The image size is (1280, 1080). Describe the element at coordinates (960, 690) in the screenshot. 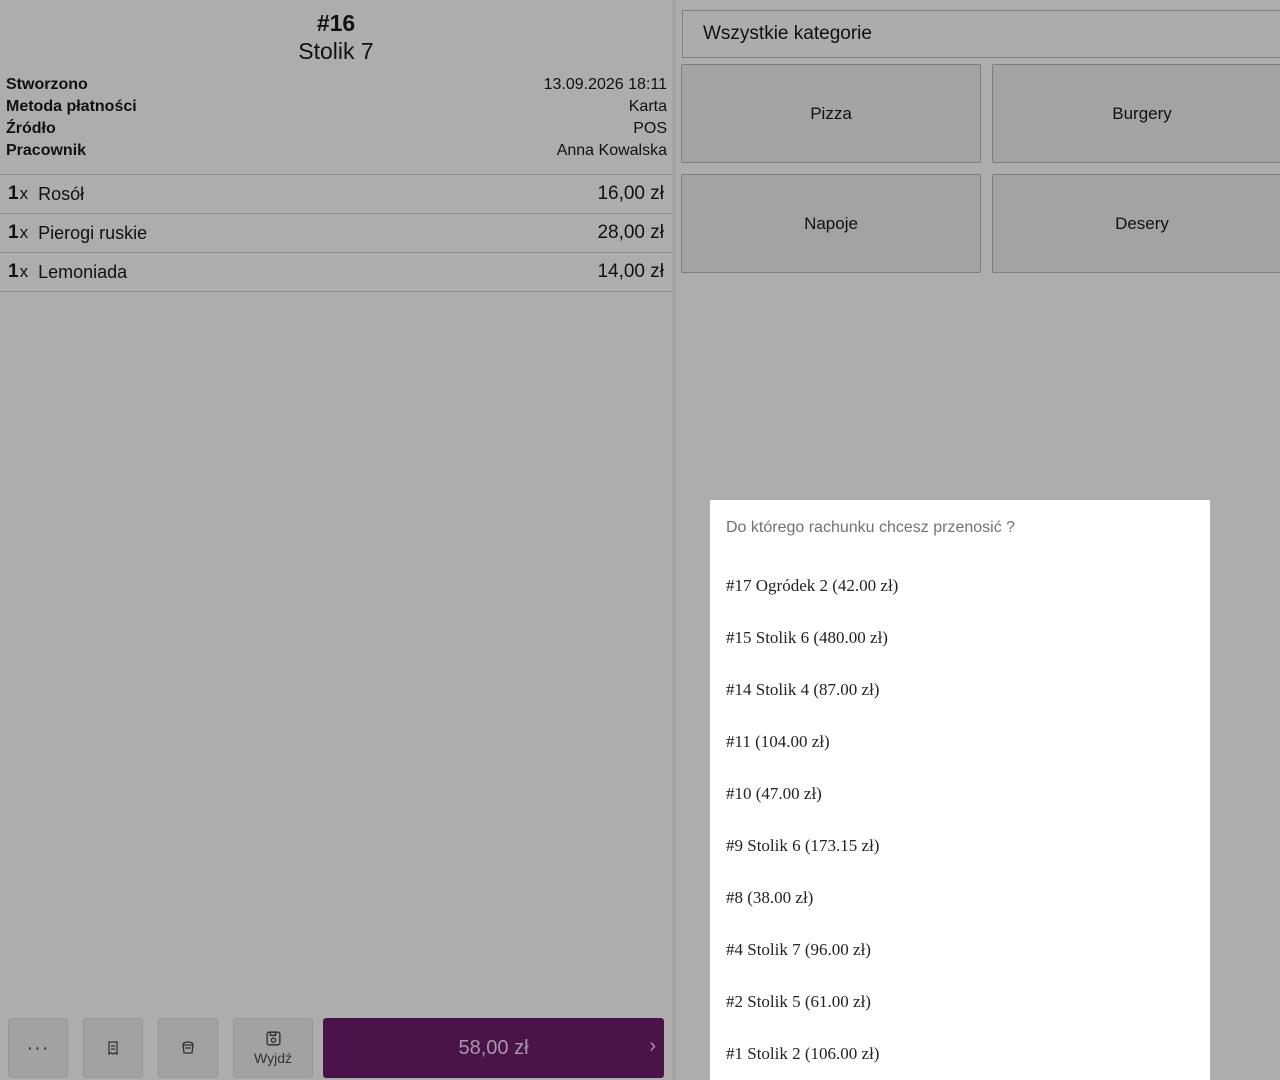

I see `bill-option: #14 Stolik 4 (87.00 zł)` at that location.